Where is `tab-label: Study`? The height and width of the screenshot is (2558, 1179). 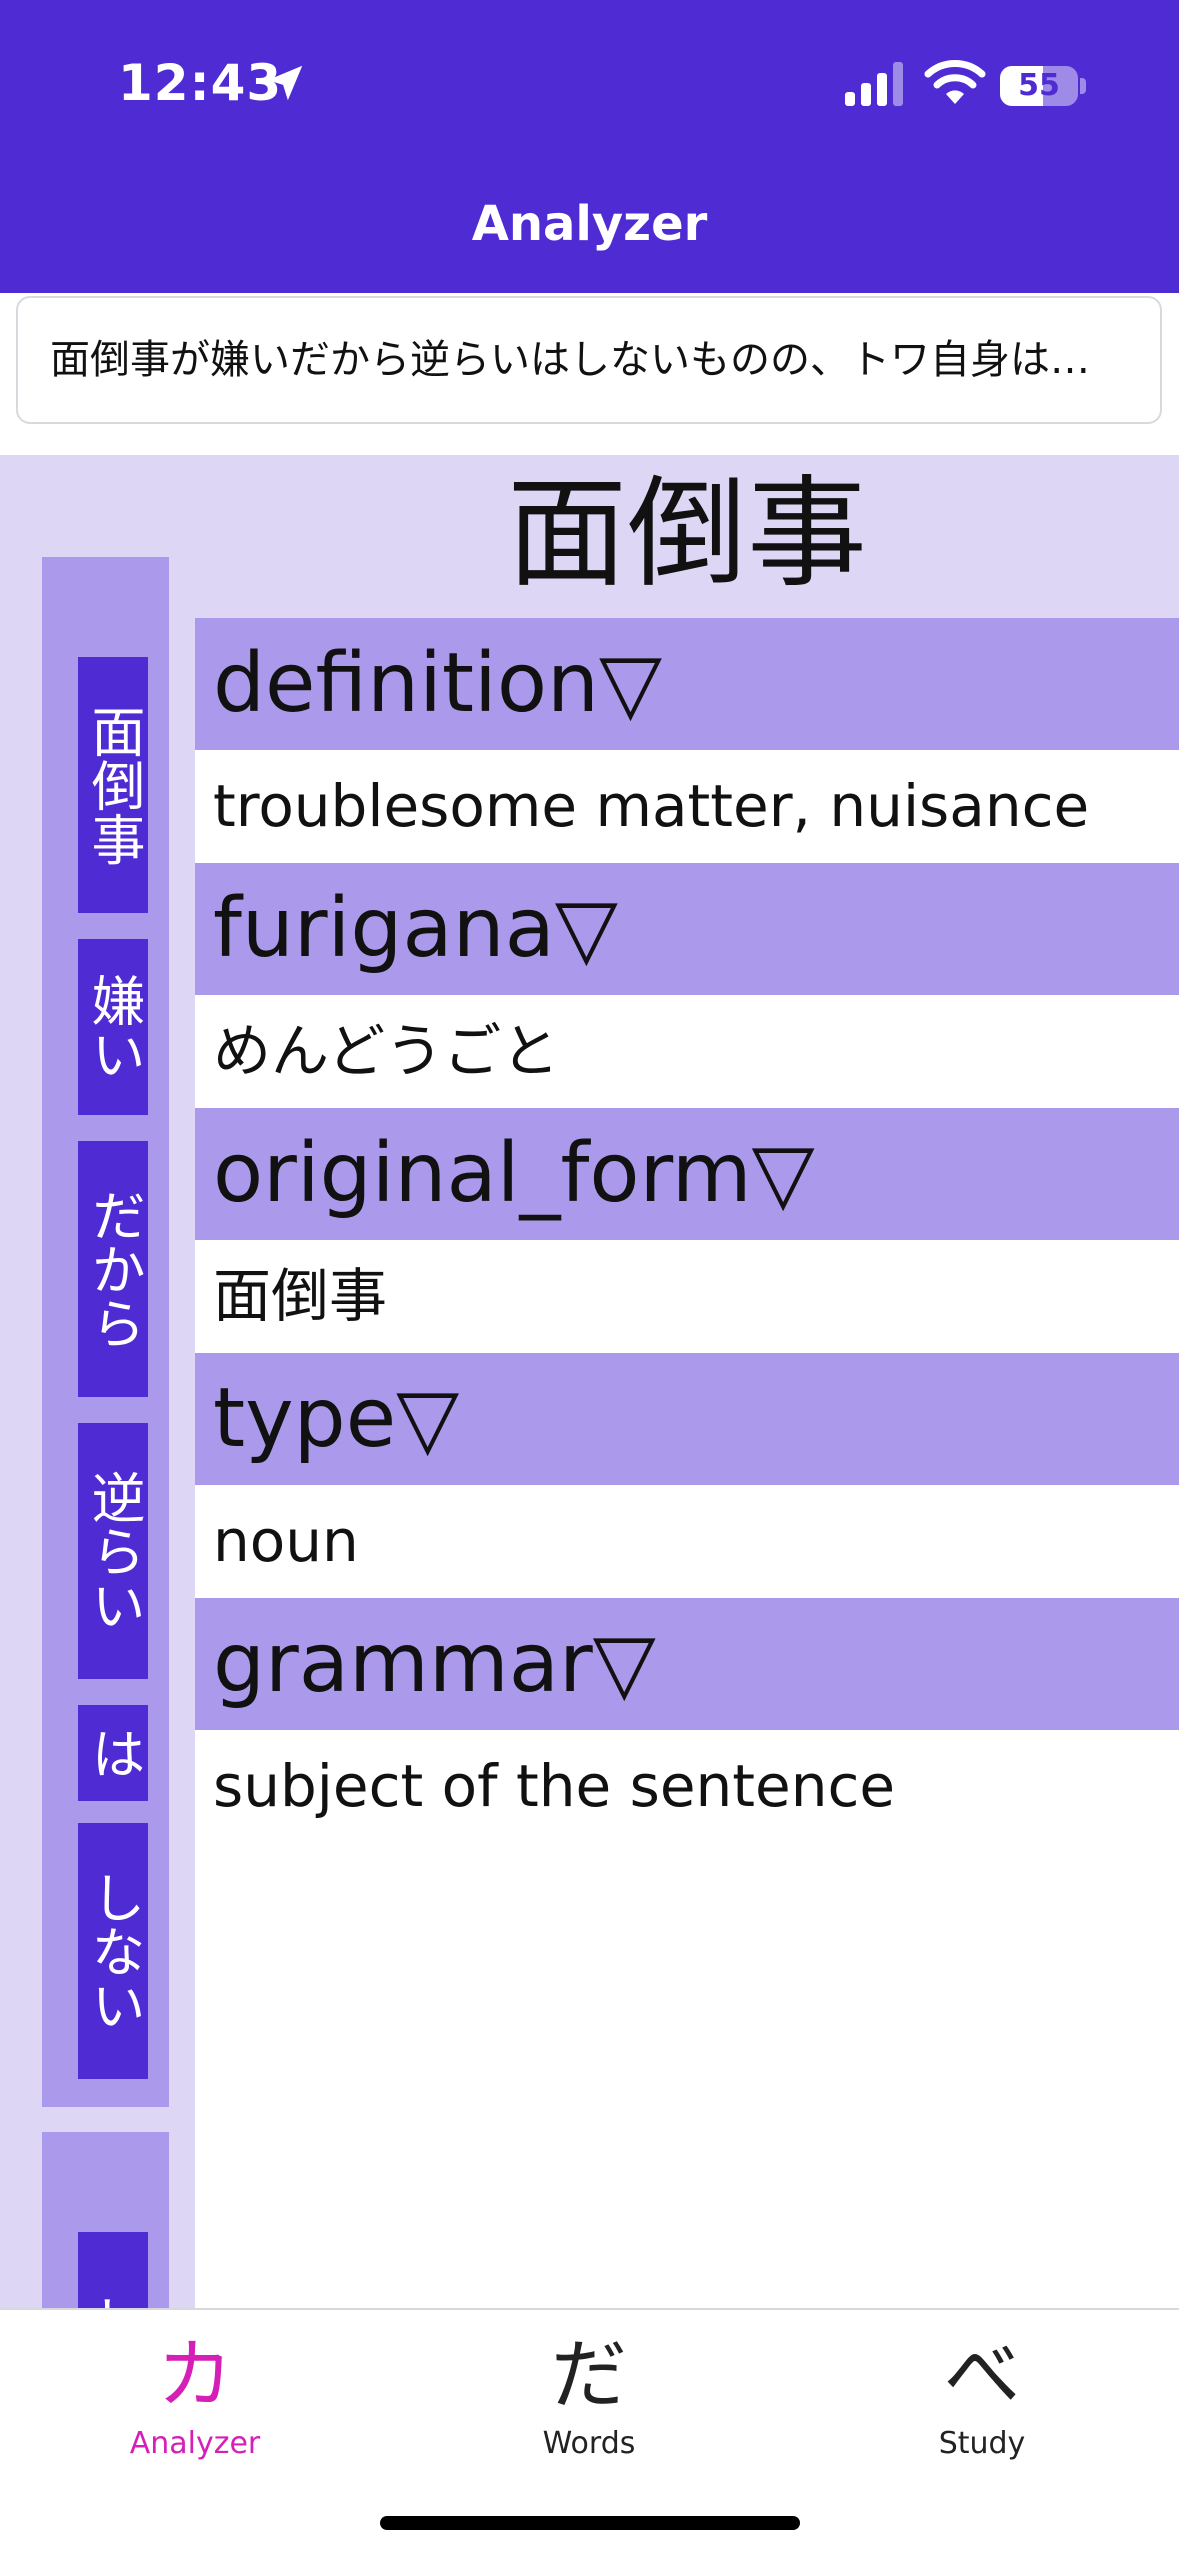 tab-label: Study is located at coordinates (982, 2443).